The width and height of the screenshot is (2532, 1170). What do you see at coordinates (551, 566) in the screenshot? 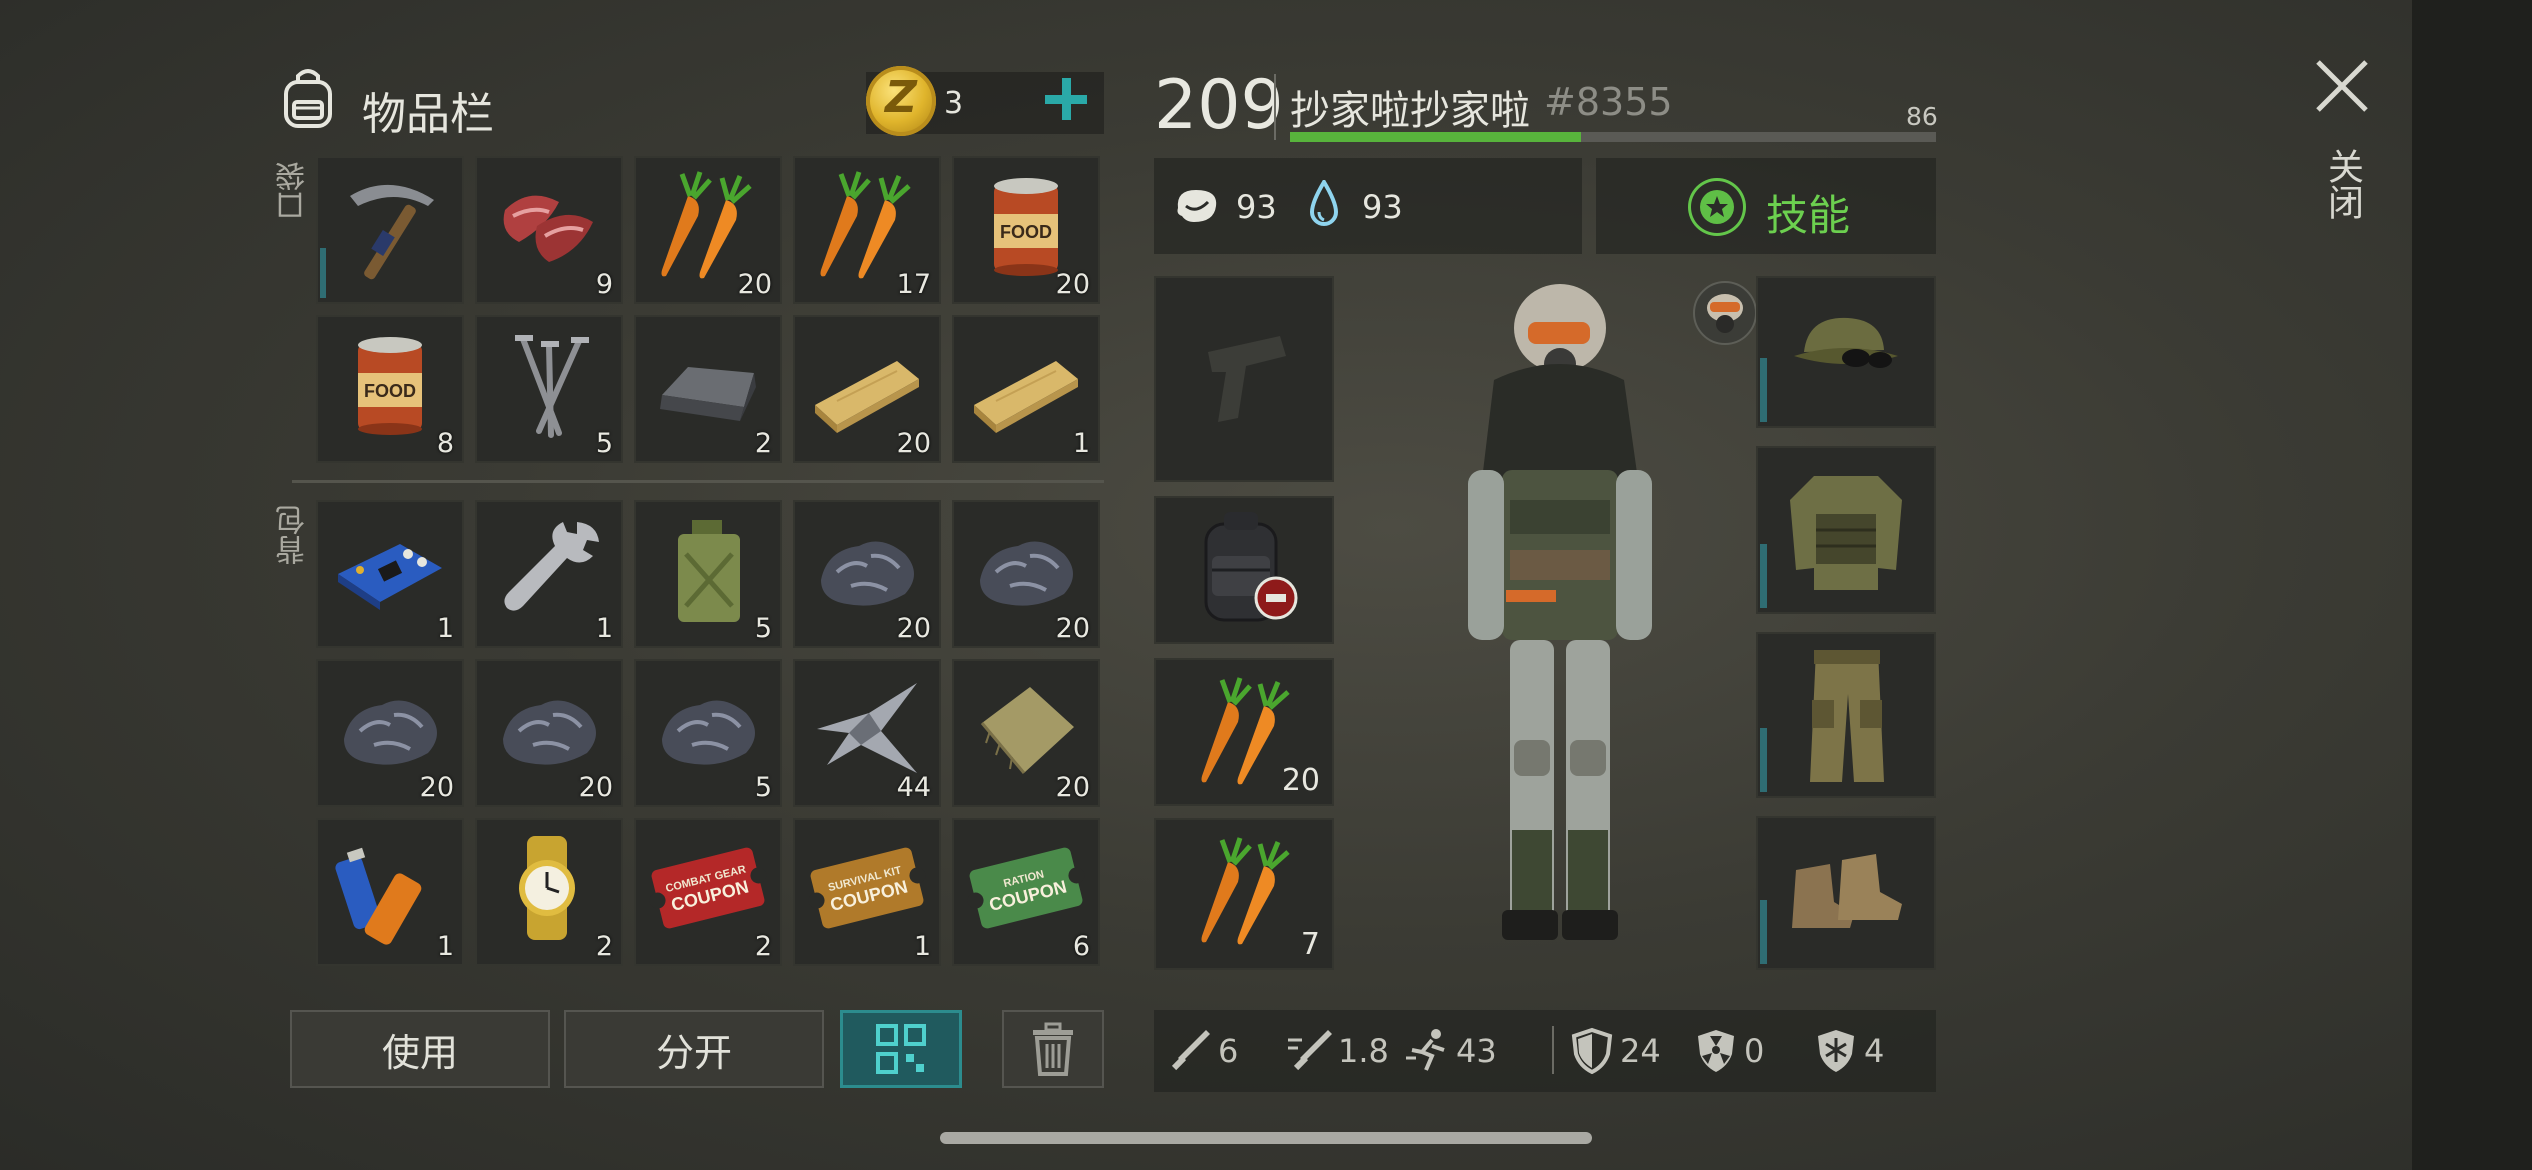
I see `wrench-icon` at bounding box center [551, 566].